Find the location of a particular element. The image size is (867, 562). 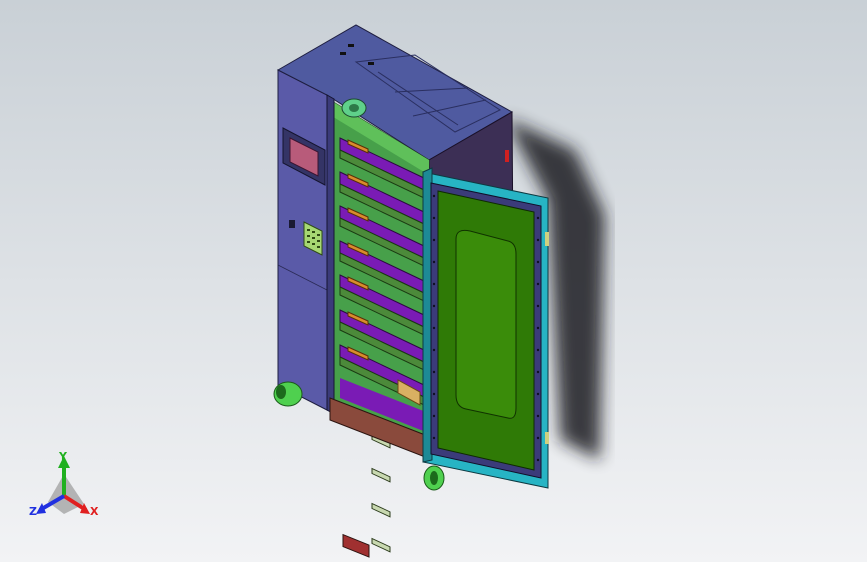

cabinet-door is located at coordinates (485, 328).